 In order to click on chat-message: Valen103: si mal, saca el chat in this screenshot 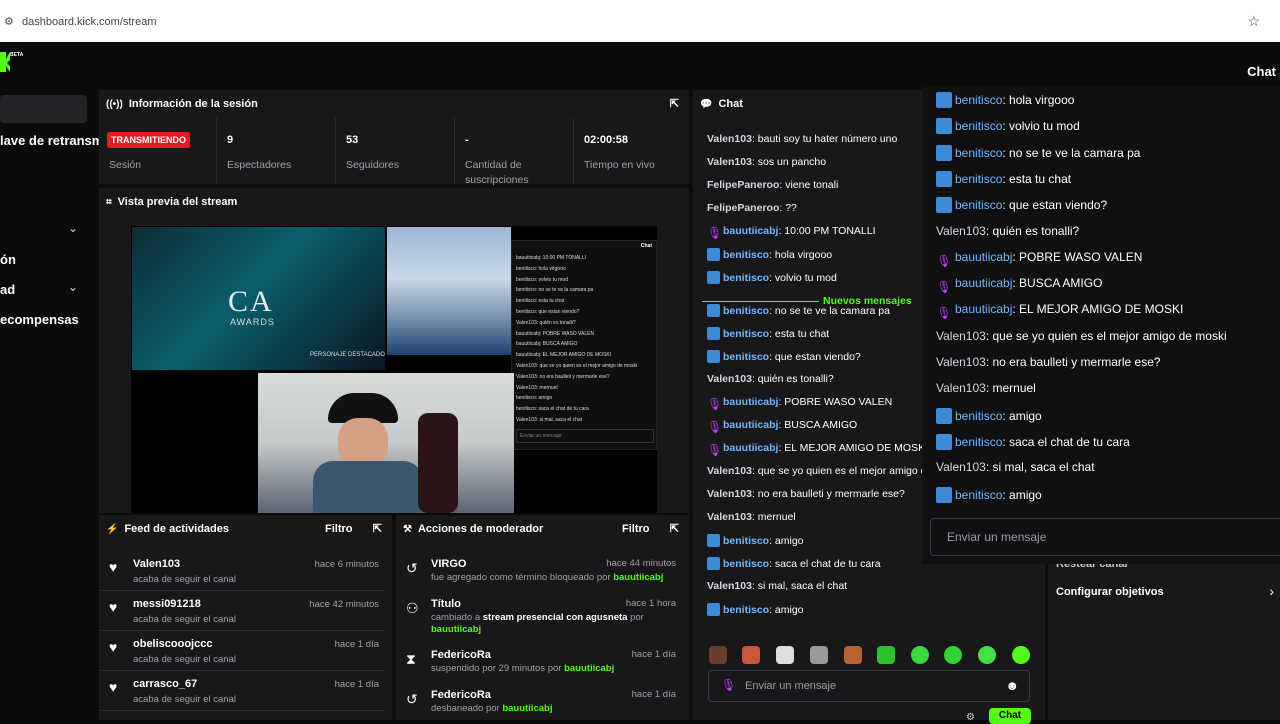, I will do `click(777, 586)`.